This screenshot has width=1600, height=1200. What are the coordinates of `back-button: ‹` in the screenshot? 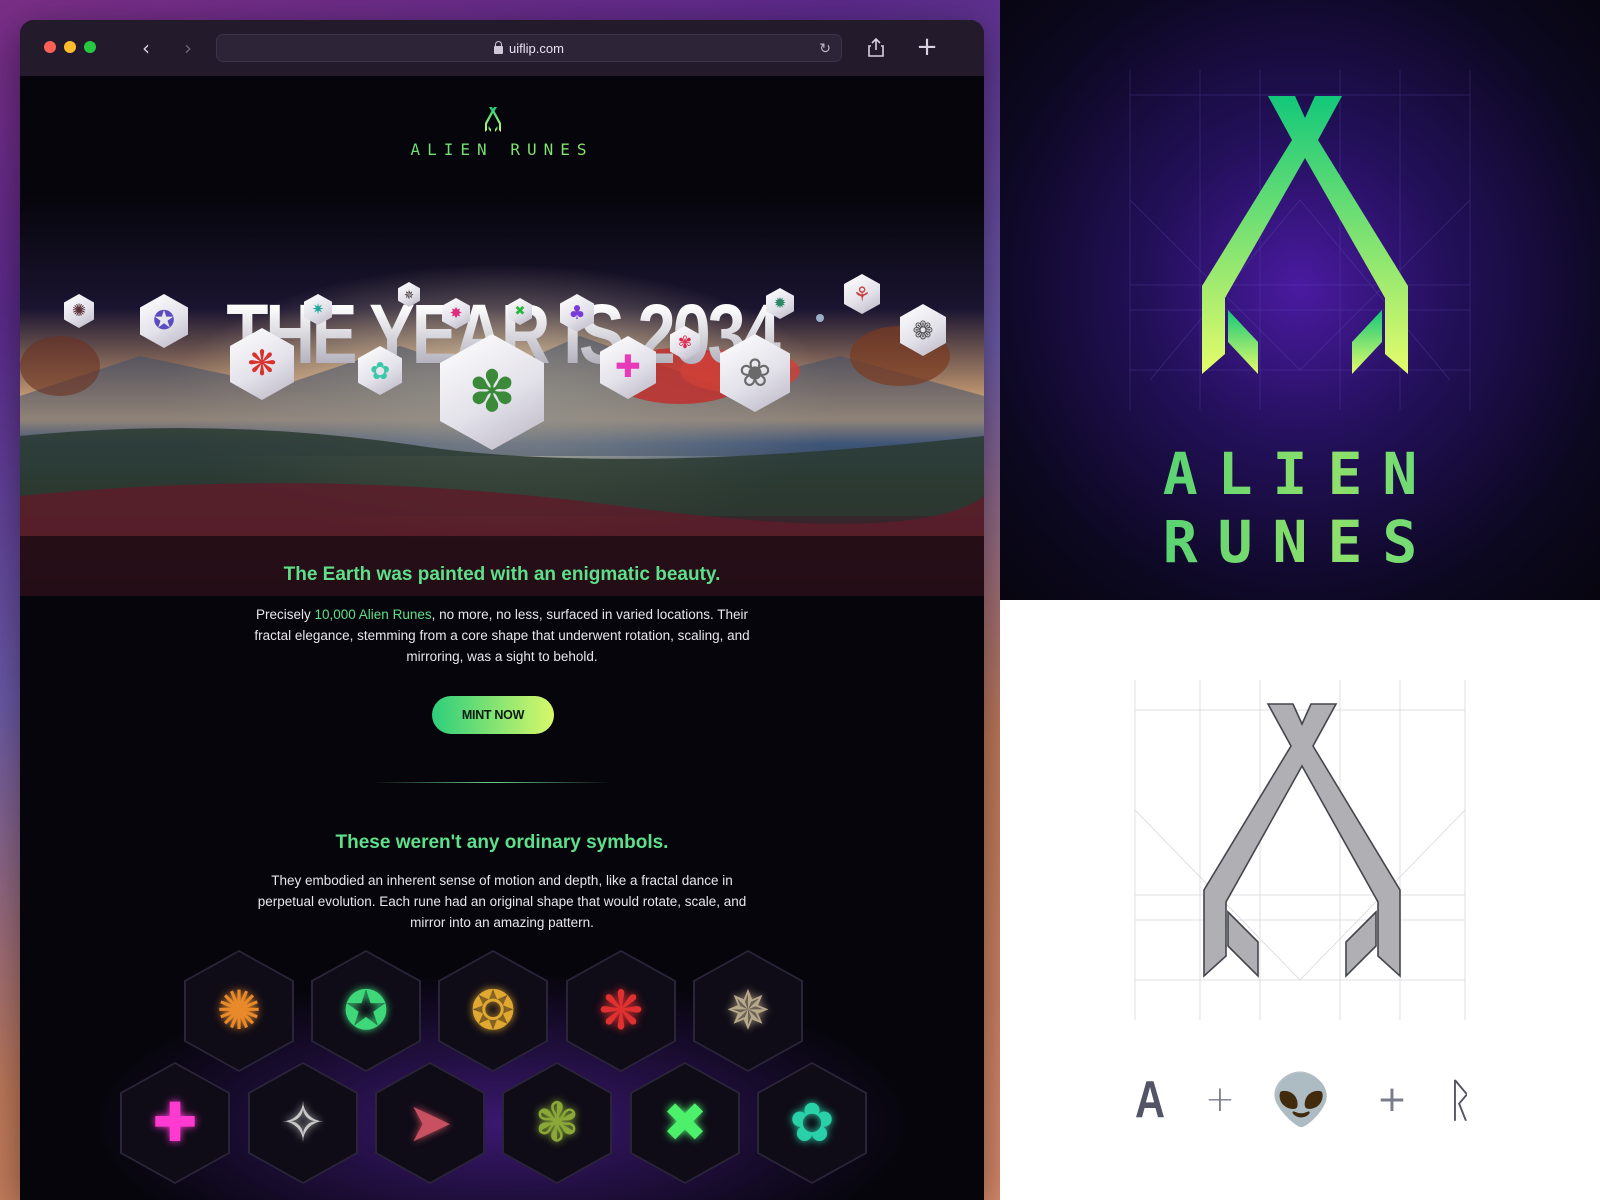 It's located at (146, 48).